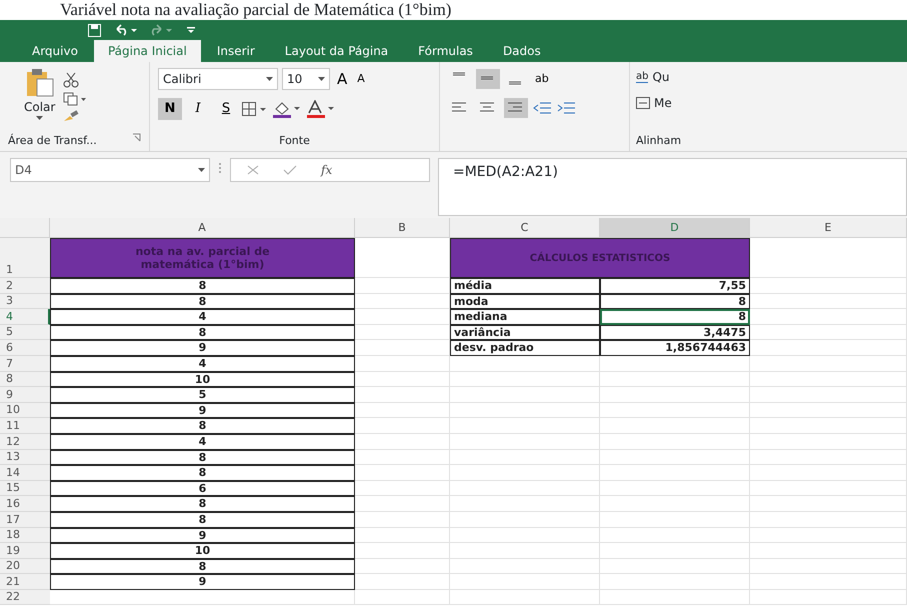 This screenshot has height=606, width=907. Describe the element at coordinates (306, 79) in the screenshot. I see `font-size-field: 10` at that location.